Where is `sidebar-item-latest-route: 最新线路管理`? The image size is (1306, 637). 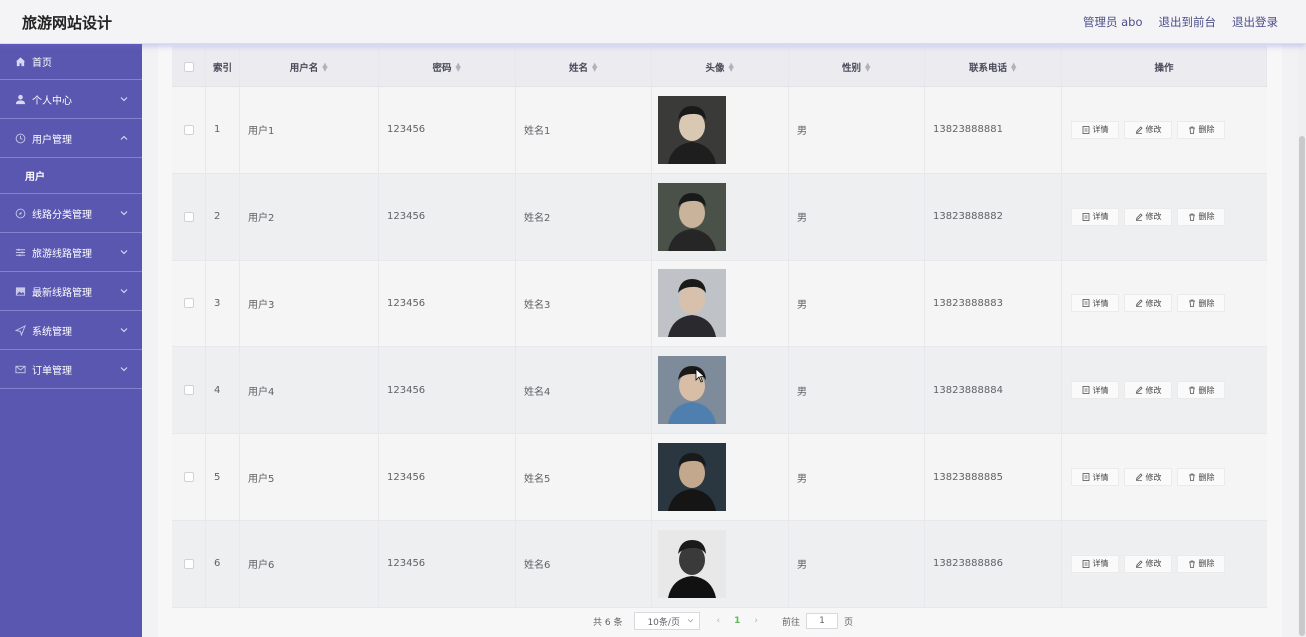
sidebar-item-latest-route: 最新线路管理 is located at coordinates (71, 291).